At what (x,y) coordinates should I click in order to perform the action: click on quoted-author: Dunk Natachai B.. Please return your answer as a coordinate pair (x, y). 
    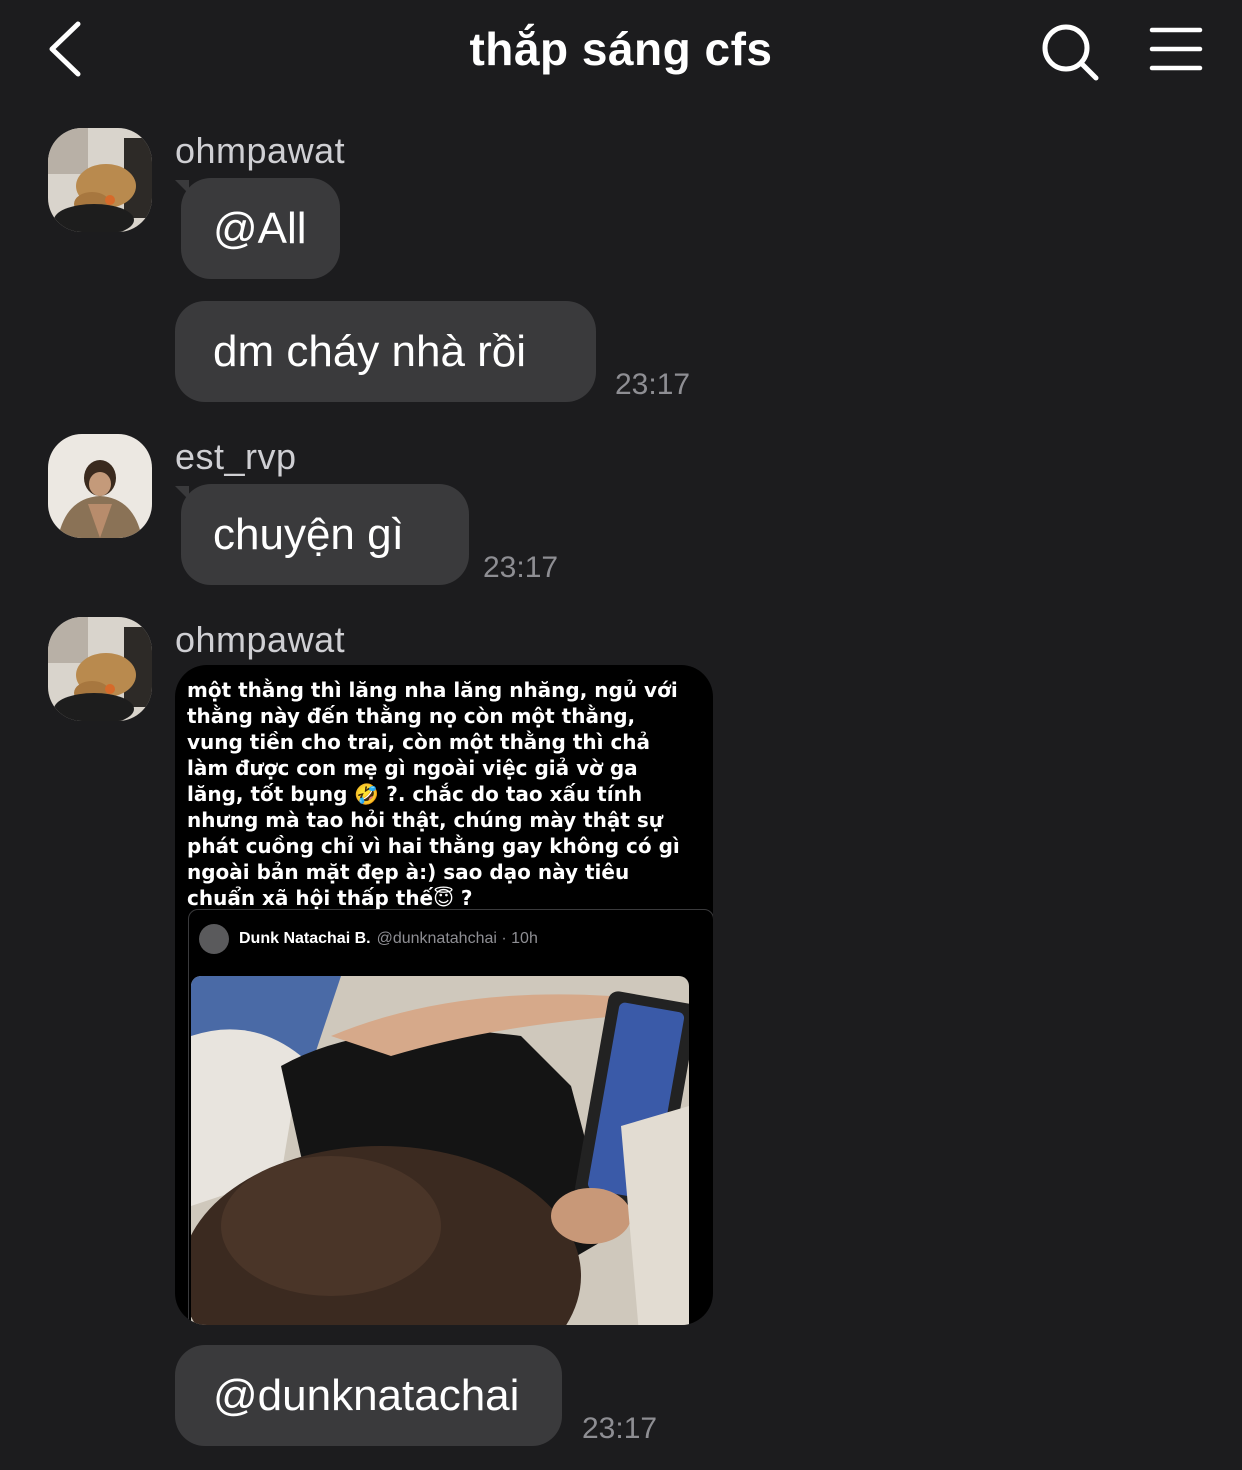
    Looking at the image, I should click on (305, 938).